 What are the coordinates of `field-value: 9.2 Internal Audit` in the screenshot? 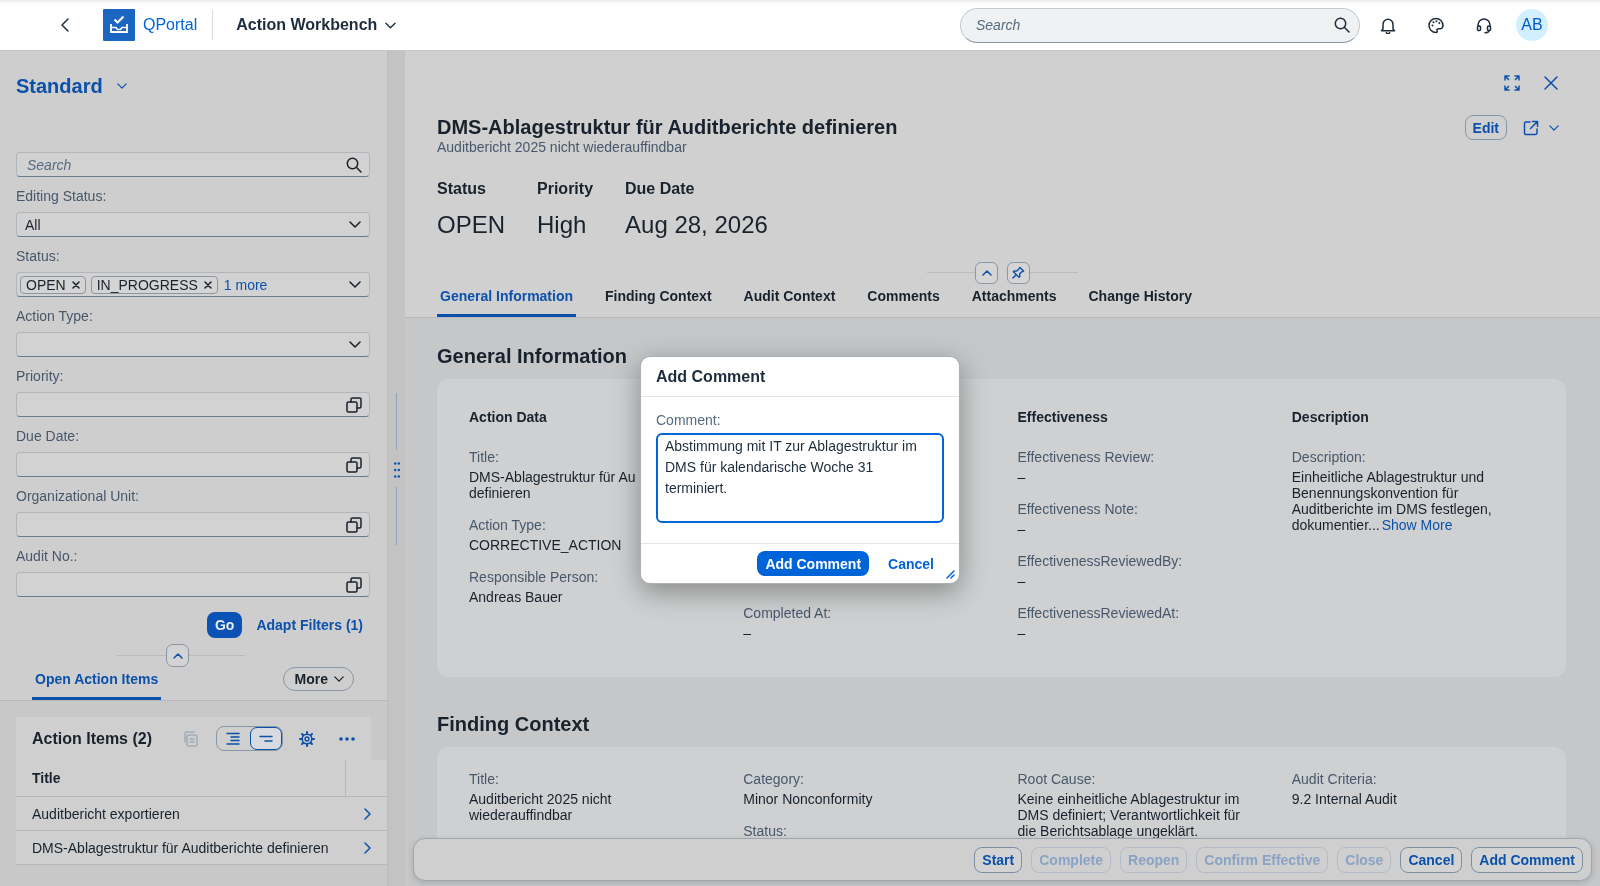 It's located at (1344, 798).